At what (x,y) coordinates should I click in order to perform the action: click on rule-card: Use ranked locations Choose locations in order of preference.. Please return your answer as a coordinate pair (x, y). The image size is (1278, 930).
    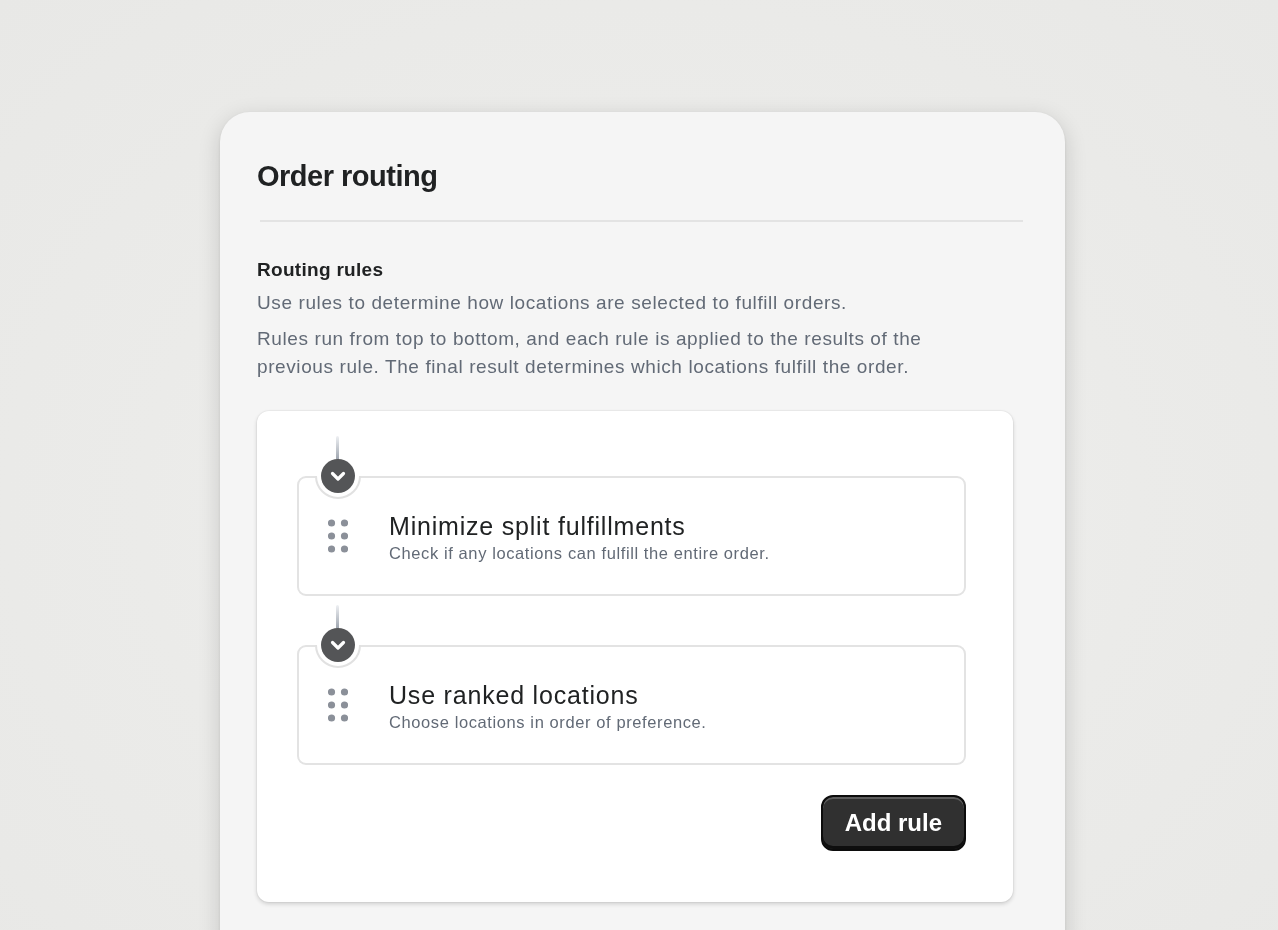
    Looking at the image, I should click on (631, 705).